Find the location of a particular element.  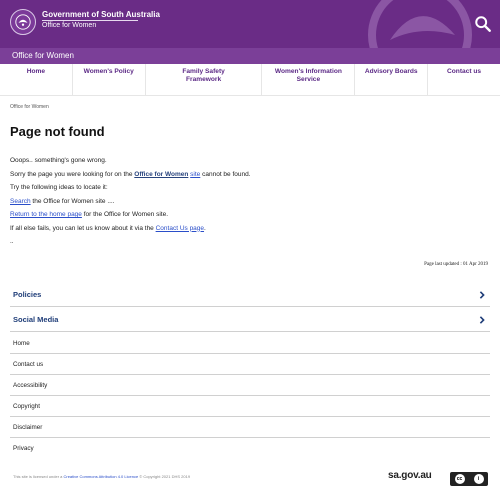

piping-shrike-icon is located at coordinates (23, 22).